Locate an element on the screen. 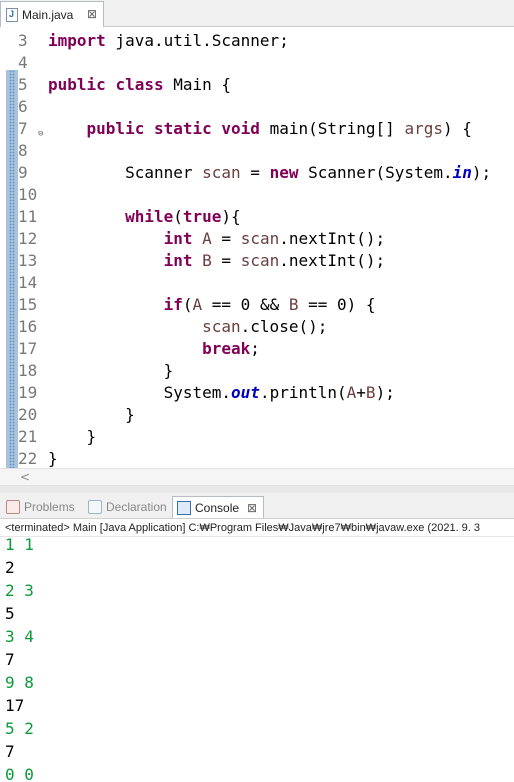  code-line: 21 } is located at coordinates (257, 437).